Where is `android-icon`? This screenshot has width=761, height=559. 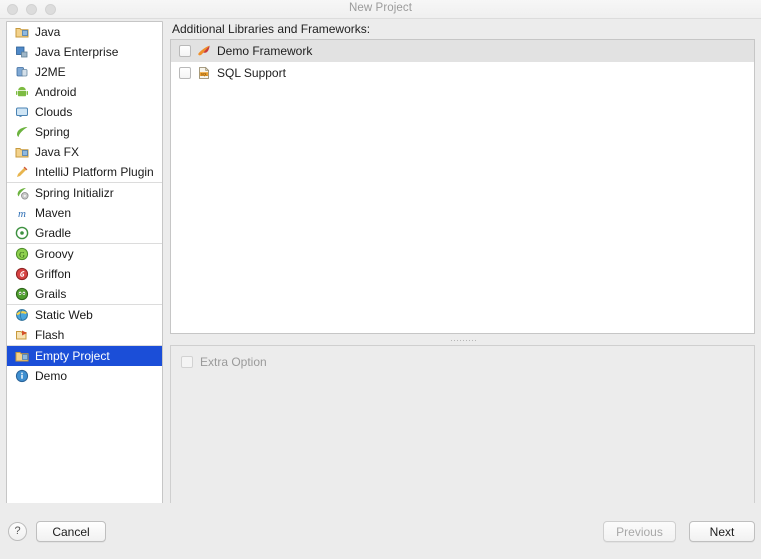
android-icon is located at coordinates (22, 92).